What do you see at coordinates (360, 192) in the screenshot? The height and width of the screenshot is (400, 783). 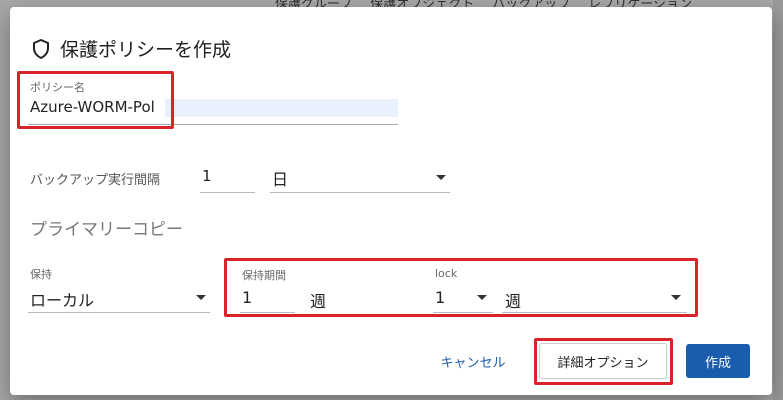 I see `backup-interval-unit-underline` at bounding box center [360, 192].